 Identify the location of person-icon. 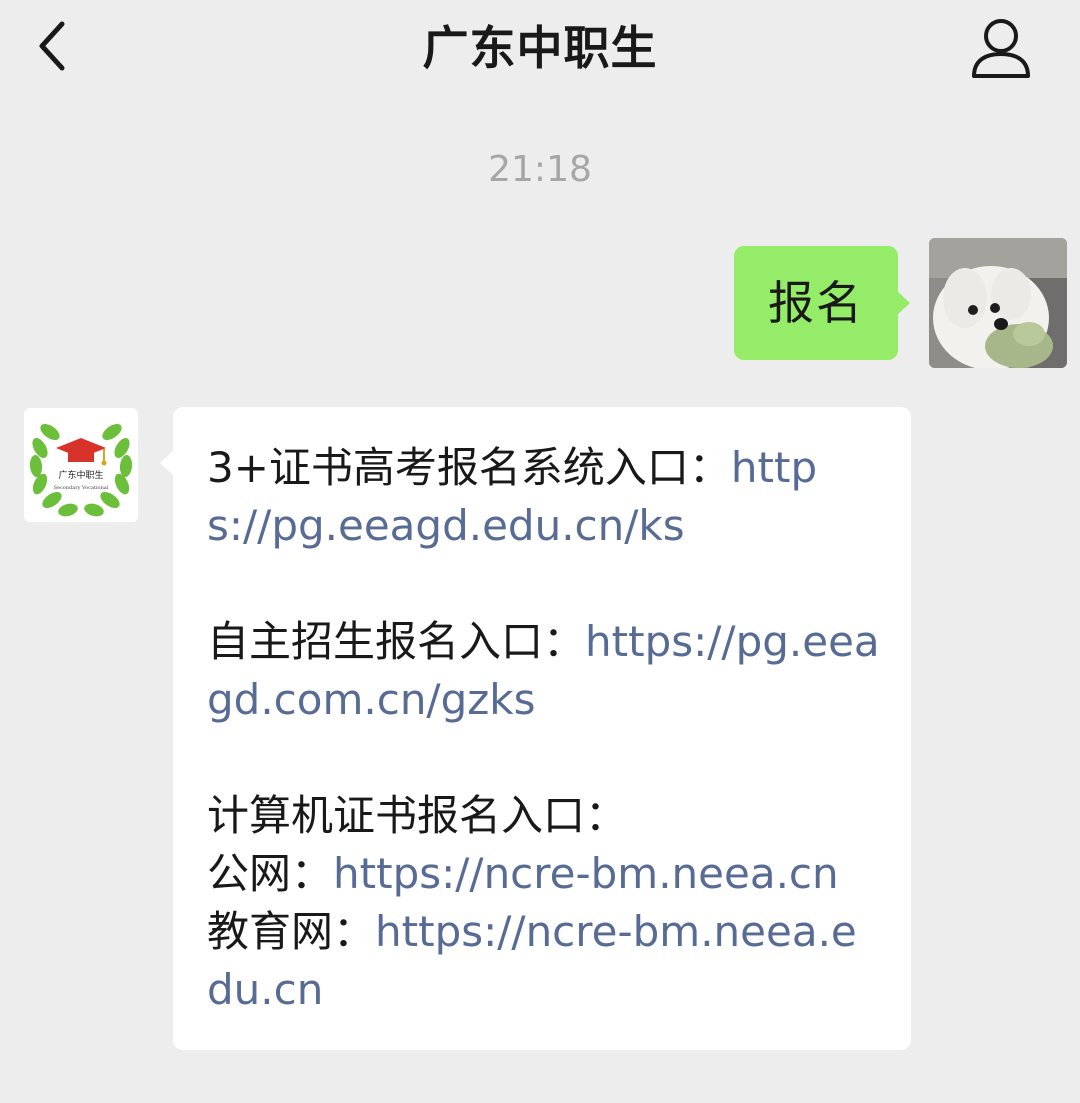
(1001, 48).